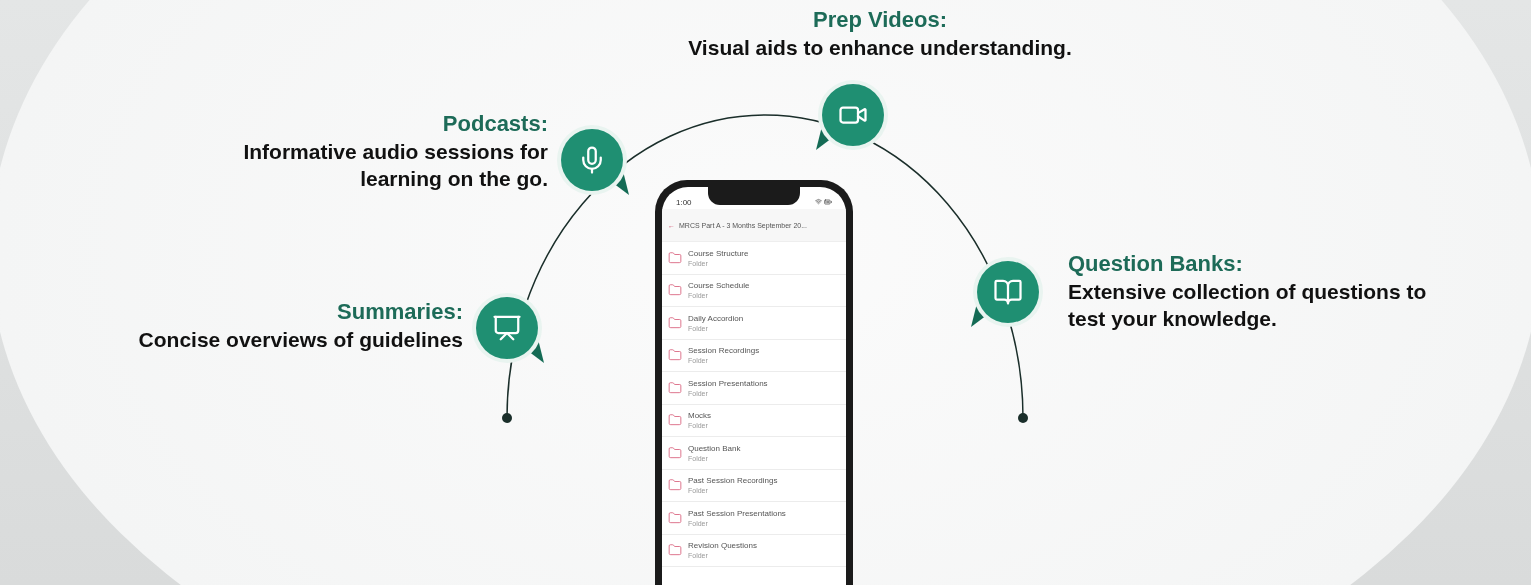  Describe the element at coordinates (495, 124) in the screenshot. I see `feature-title: Podcasts:` at that location.